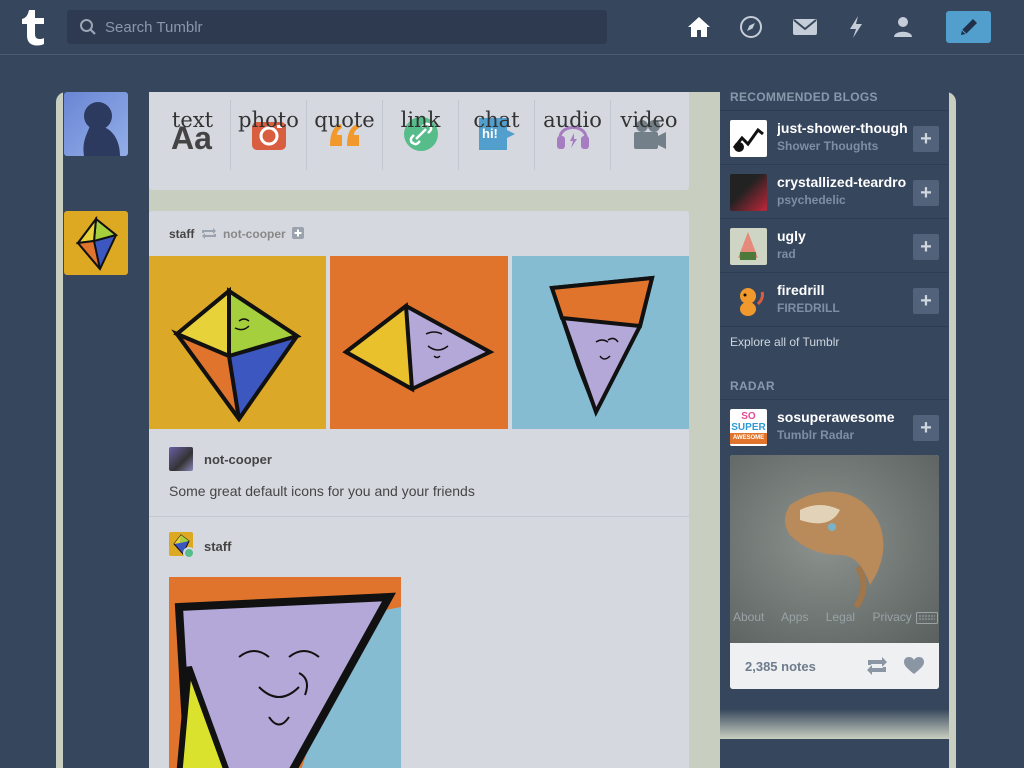 The width and height of the screenshot is (1024, 768). Describe the element at coordinates (780, 666) in the screenshot. I see `notes-count: 2,385 notes` at that location.